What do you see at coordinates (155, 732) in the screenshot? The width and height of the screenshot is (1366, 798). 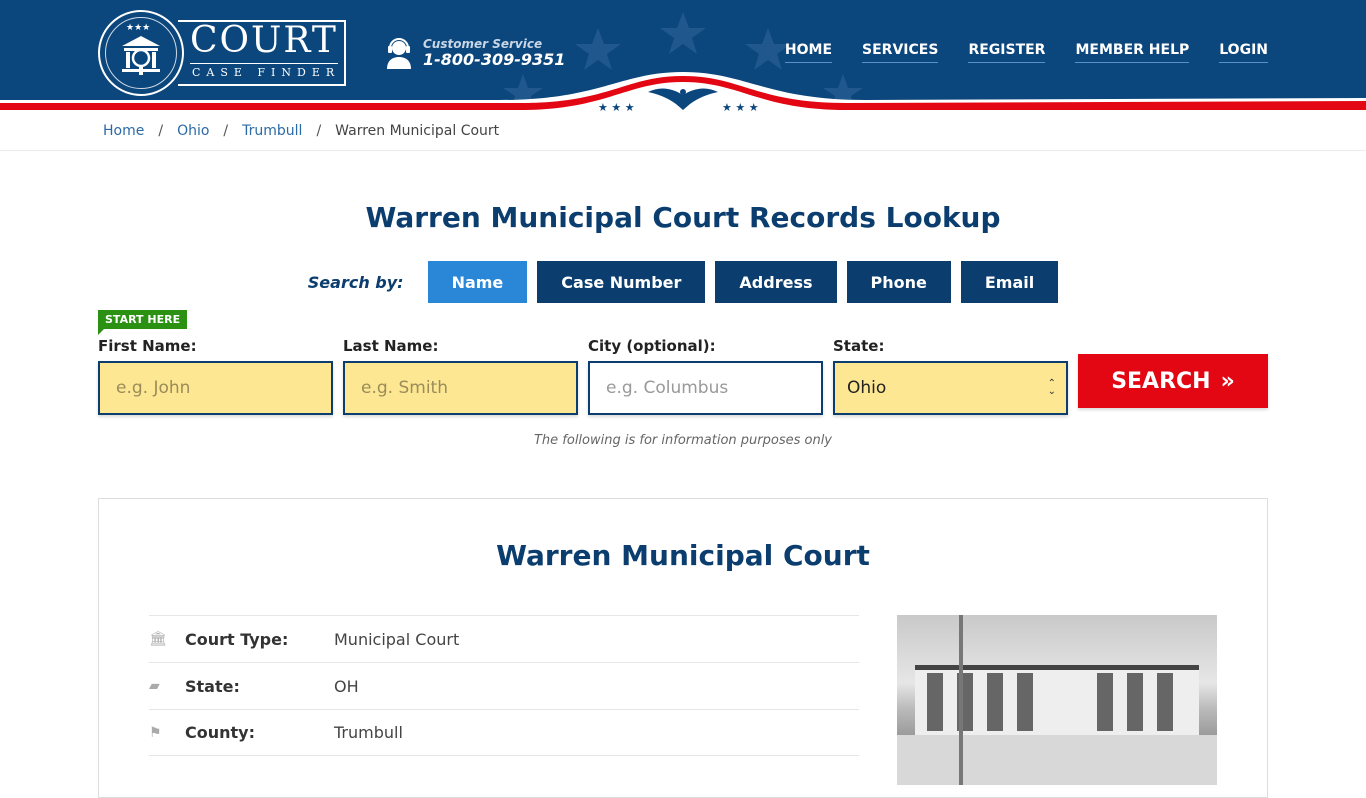 I see `flag-icon: ⚑` at bounding box center [155, 732].